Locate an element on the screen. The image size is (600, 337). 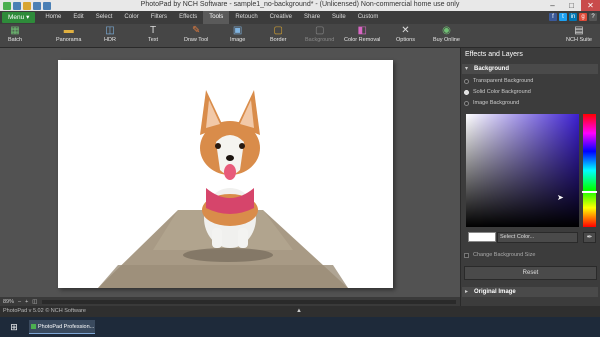
options-icon: ✕ is located at coordinates (405, 30).